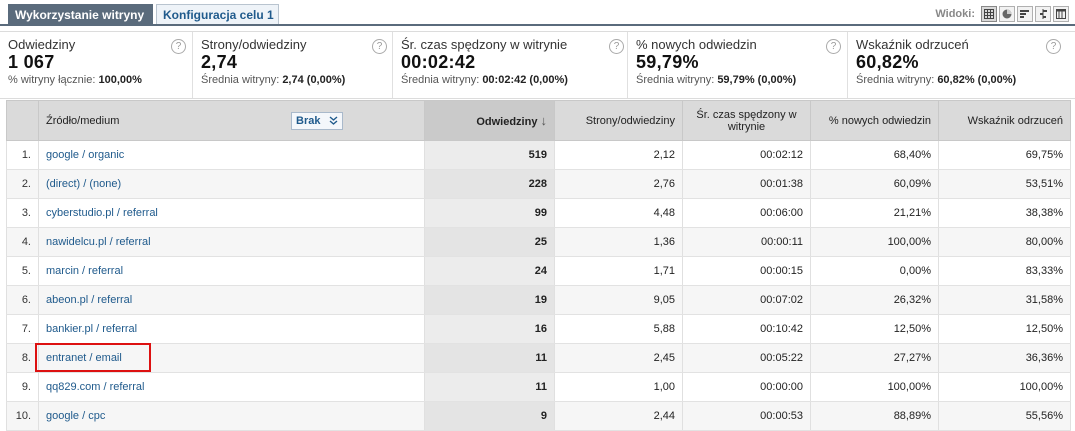 The width and height of the screenshot is (1075, 431). What do you see at coordinates (254, 44) in the screenshot?
I see `metric-label: Strony/odwiedziny` at bounding box center [254, 44].